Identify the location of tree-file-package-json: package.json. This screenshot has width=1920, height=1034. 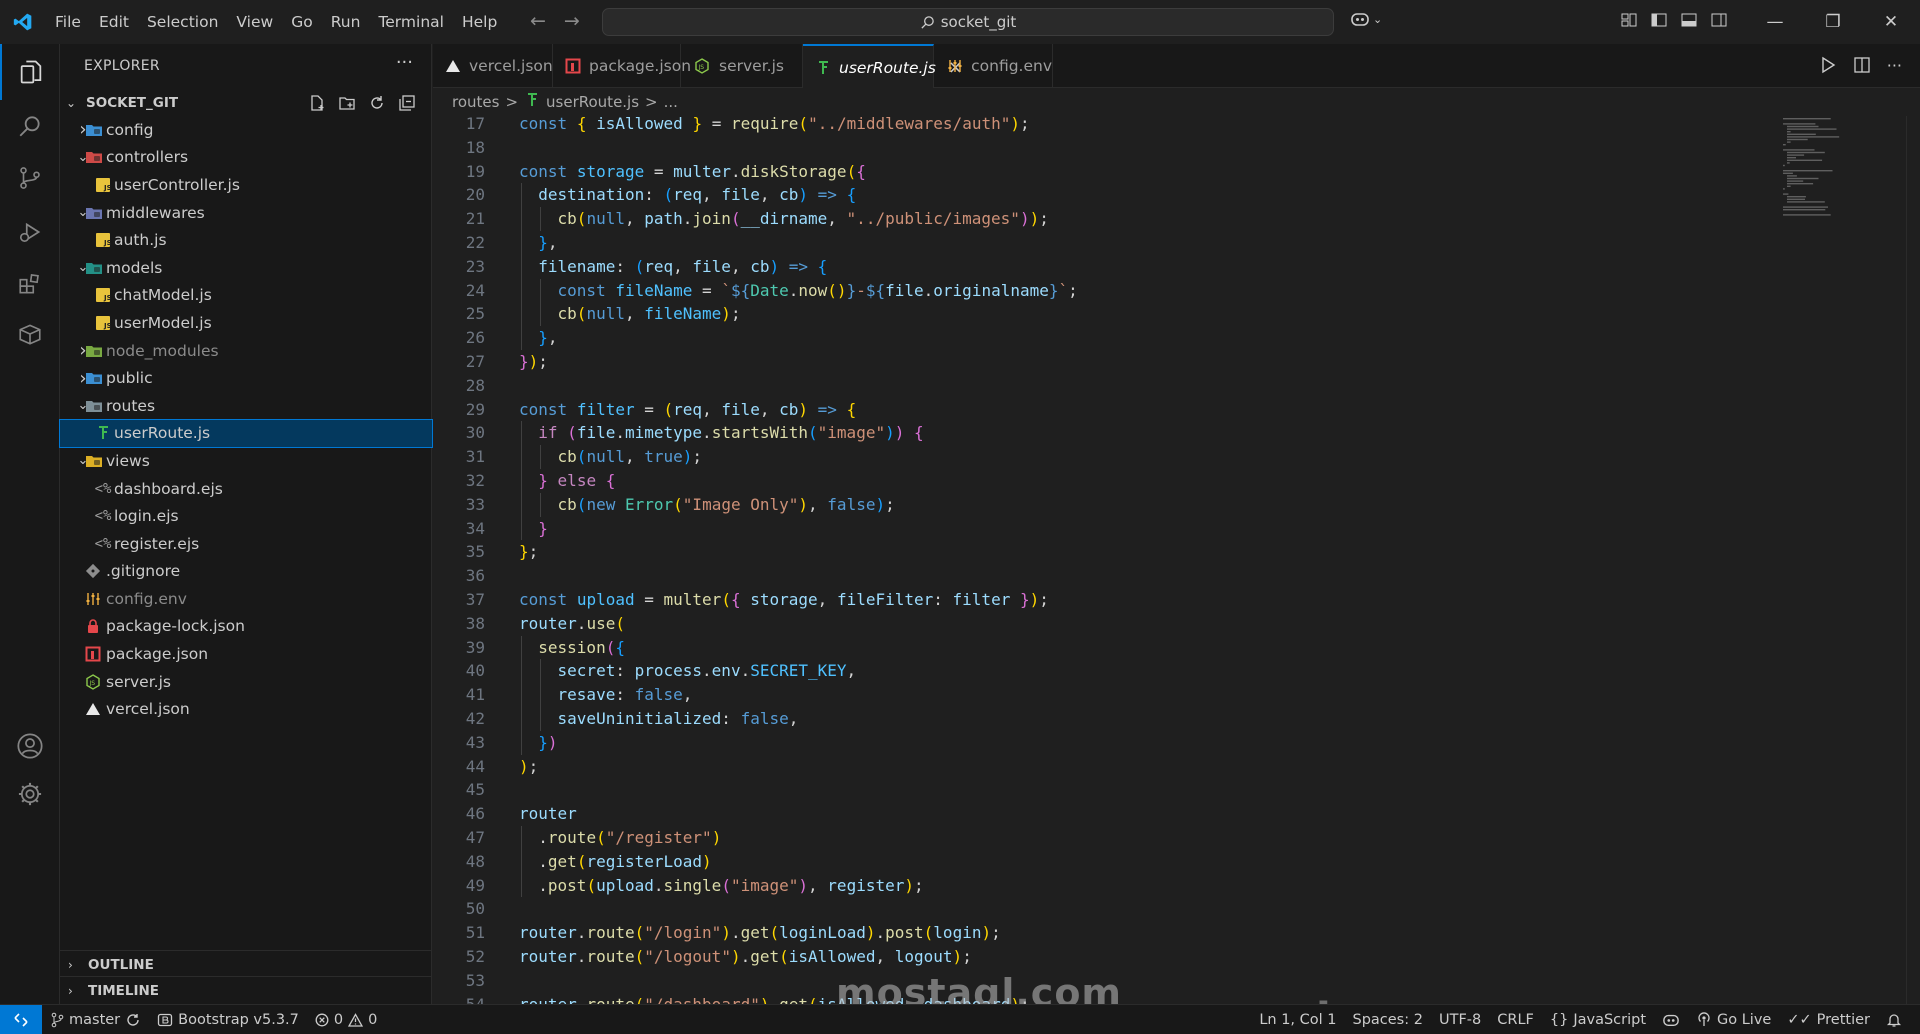
(246, 654).